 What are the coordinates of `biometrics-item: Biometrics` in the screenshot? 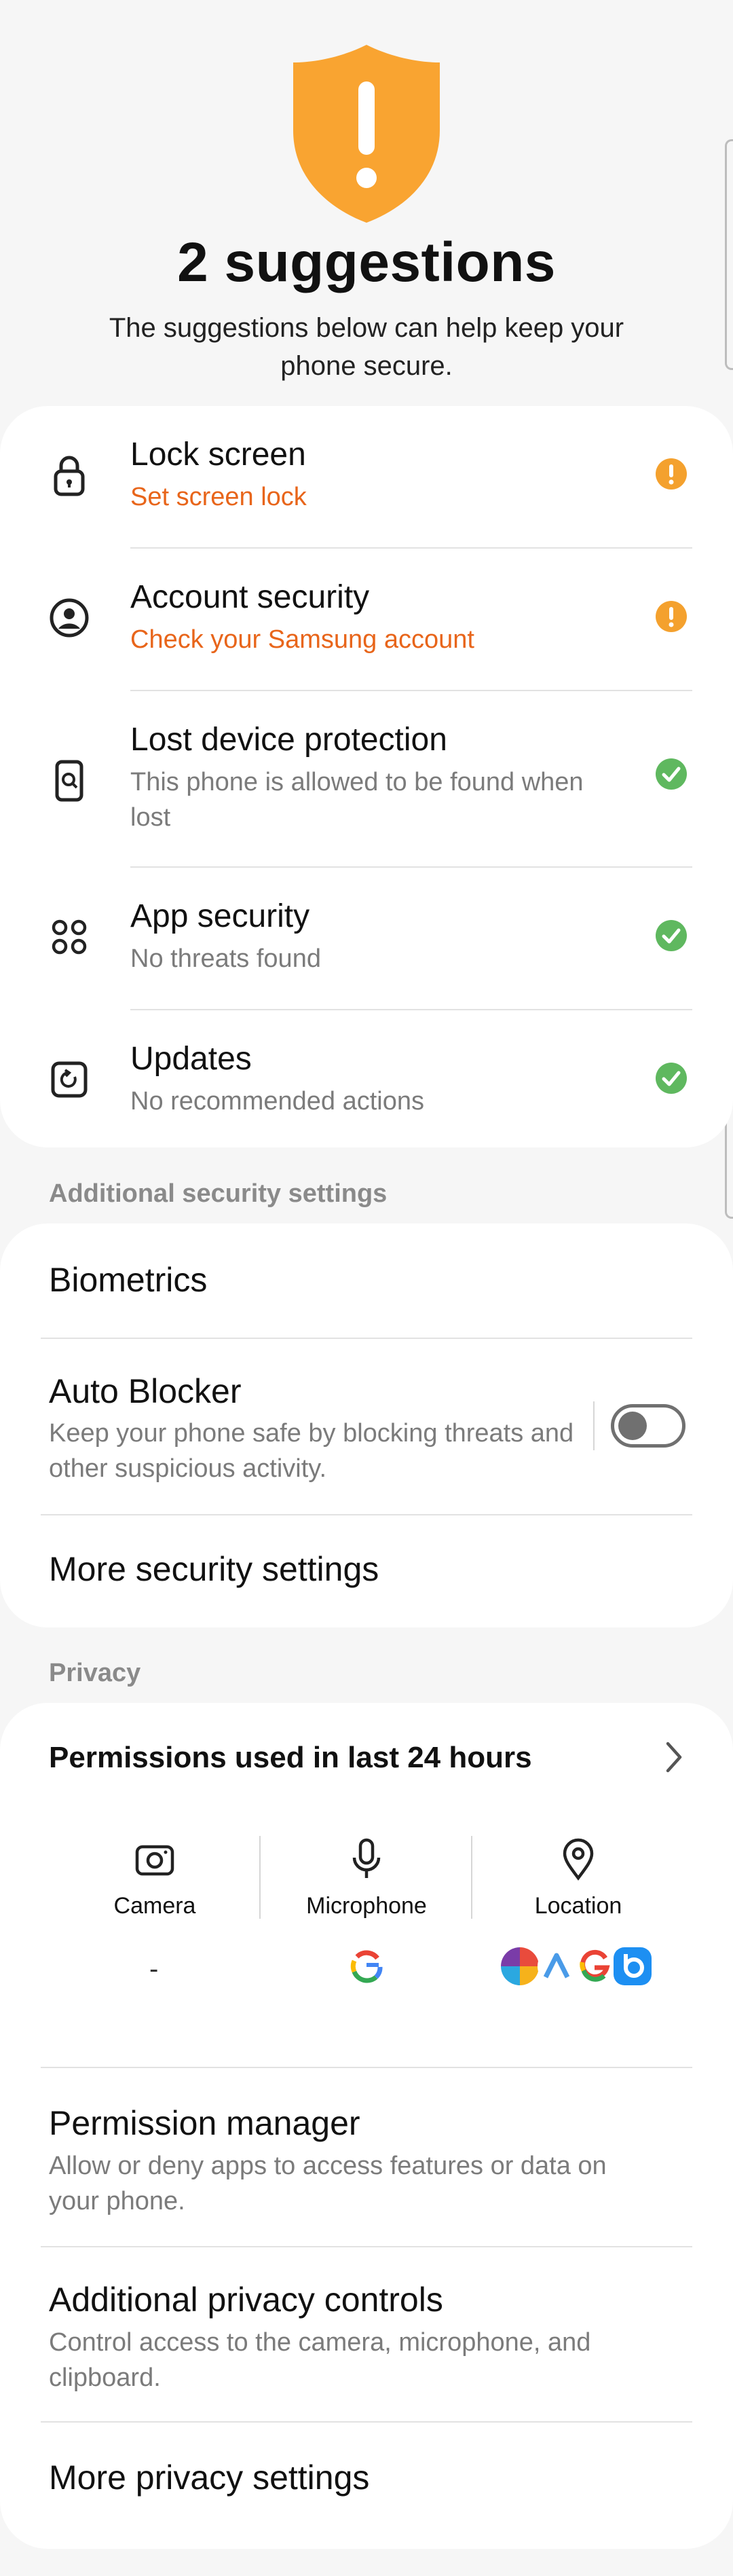 It's located at (128, 1280).